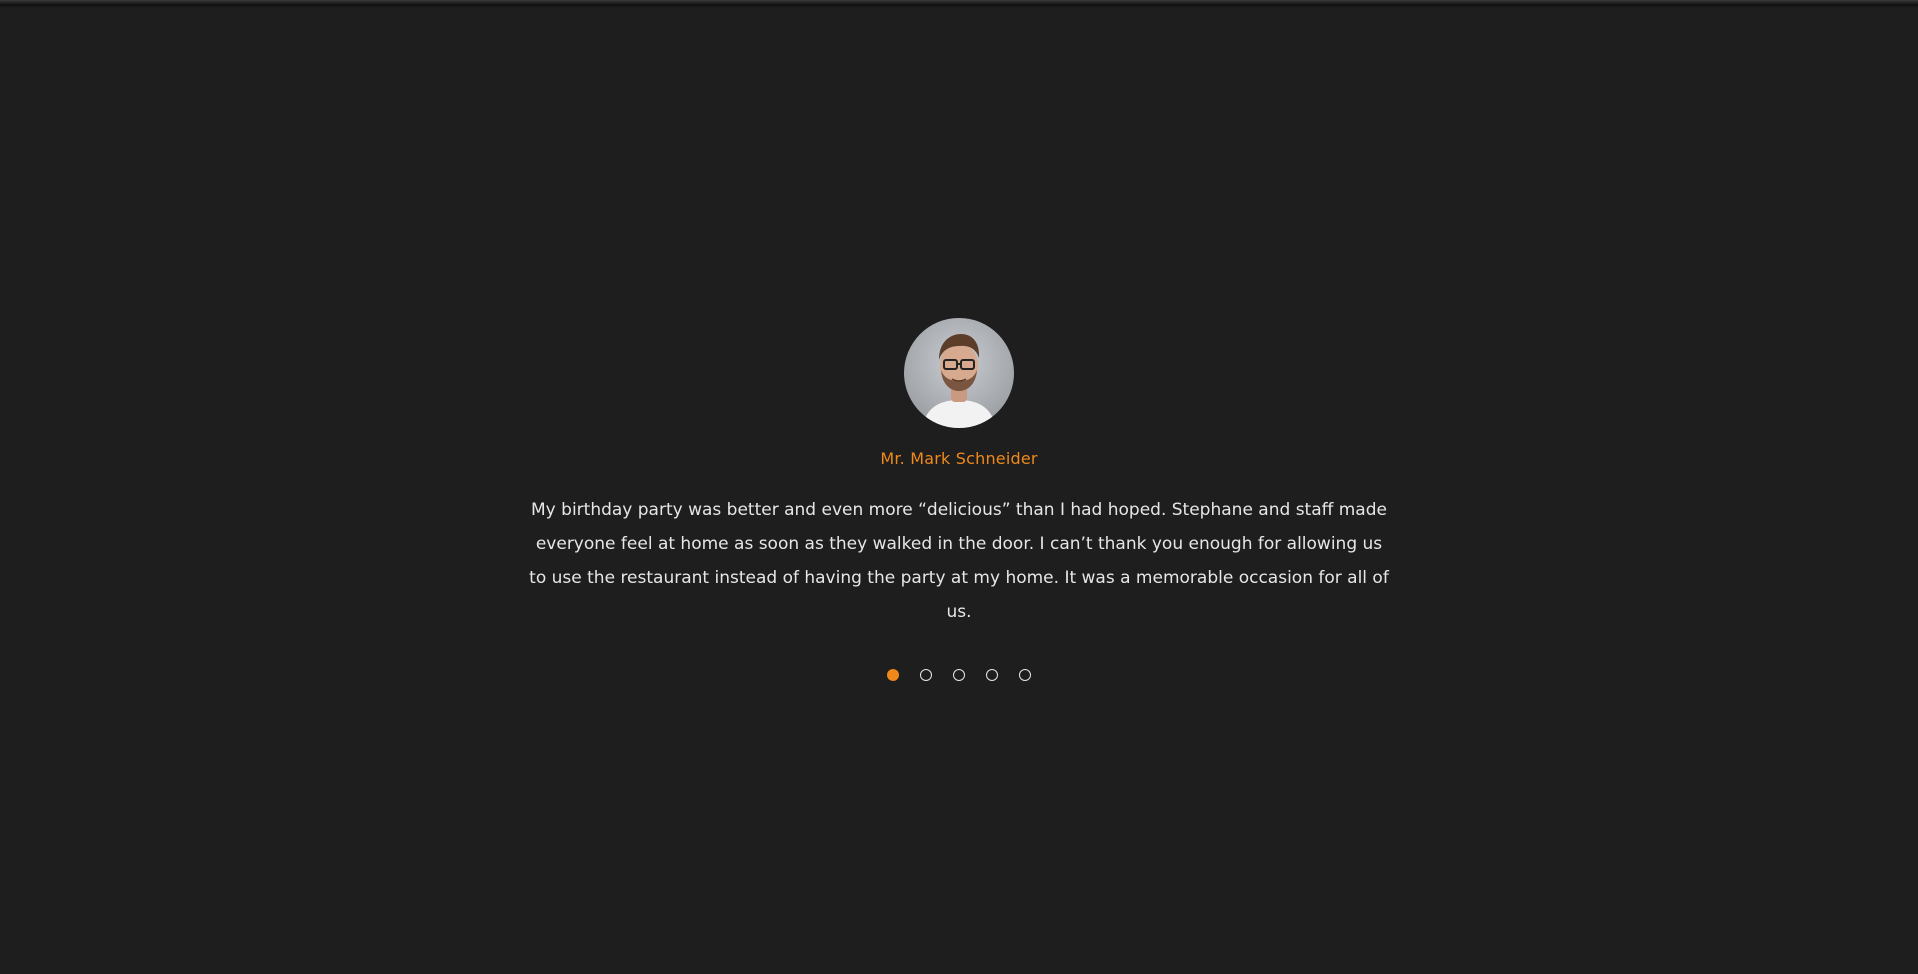 The height and width of the screenshot is (974, 1918). I want to click on carousel-pagination, so click(959, 675).